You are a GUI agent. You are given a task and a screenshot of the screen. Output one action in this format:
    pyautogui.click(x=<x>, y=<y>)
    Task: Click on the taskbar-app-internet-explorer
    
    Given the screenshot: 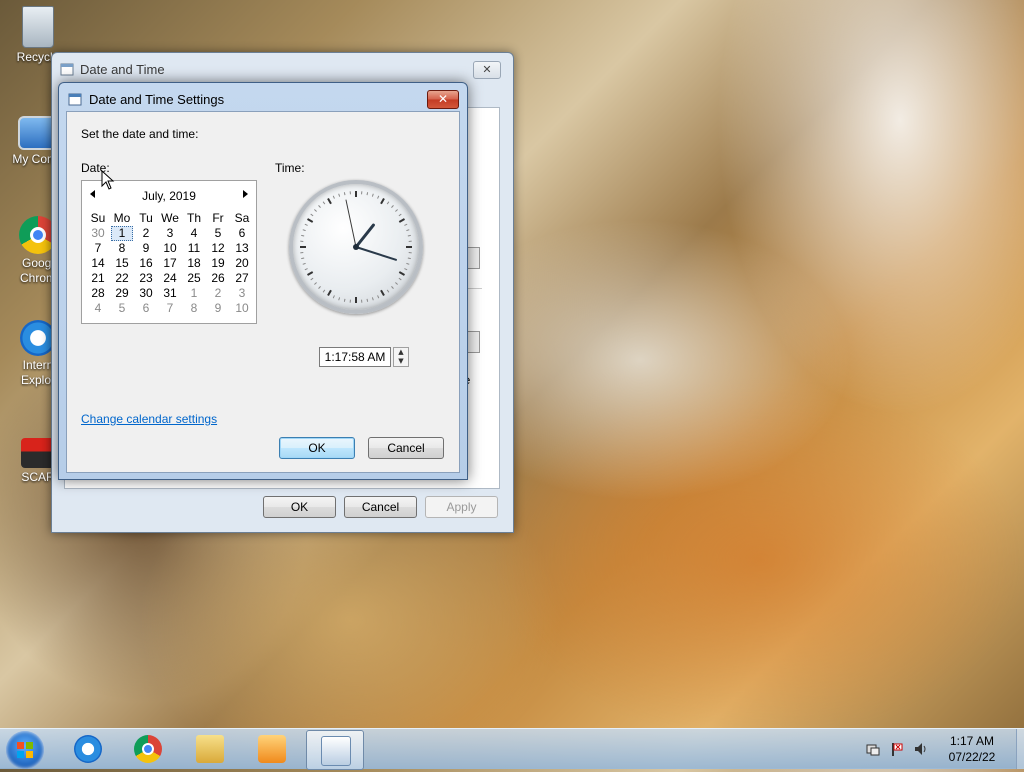 What is the action you would take?
    pyautogui.click(x=88, y=749)
    